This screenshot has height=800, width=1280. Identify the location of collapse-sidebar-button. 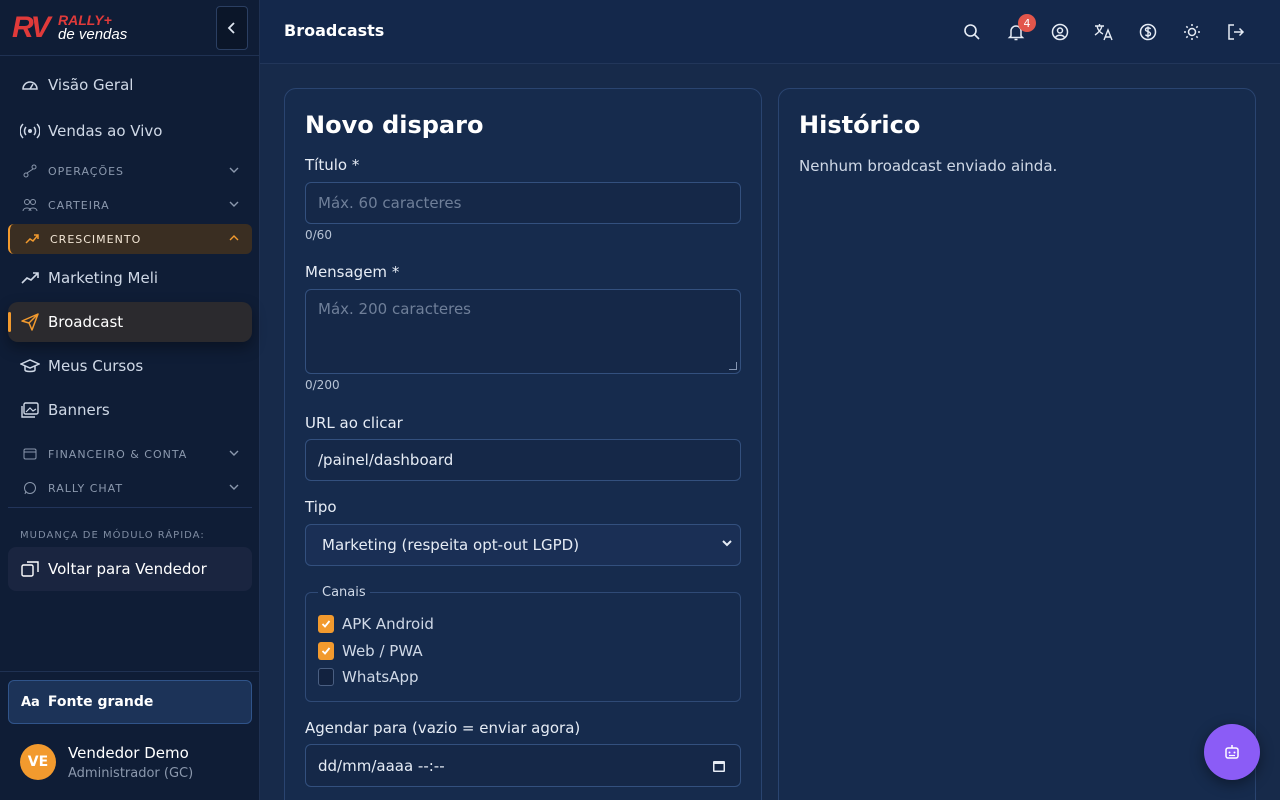
(232, 28).